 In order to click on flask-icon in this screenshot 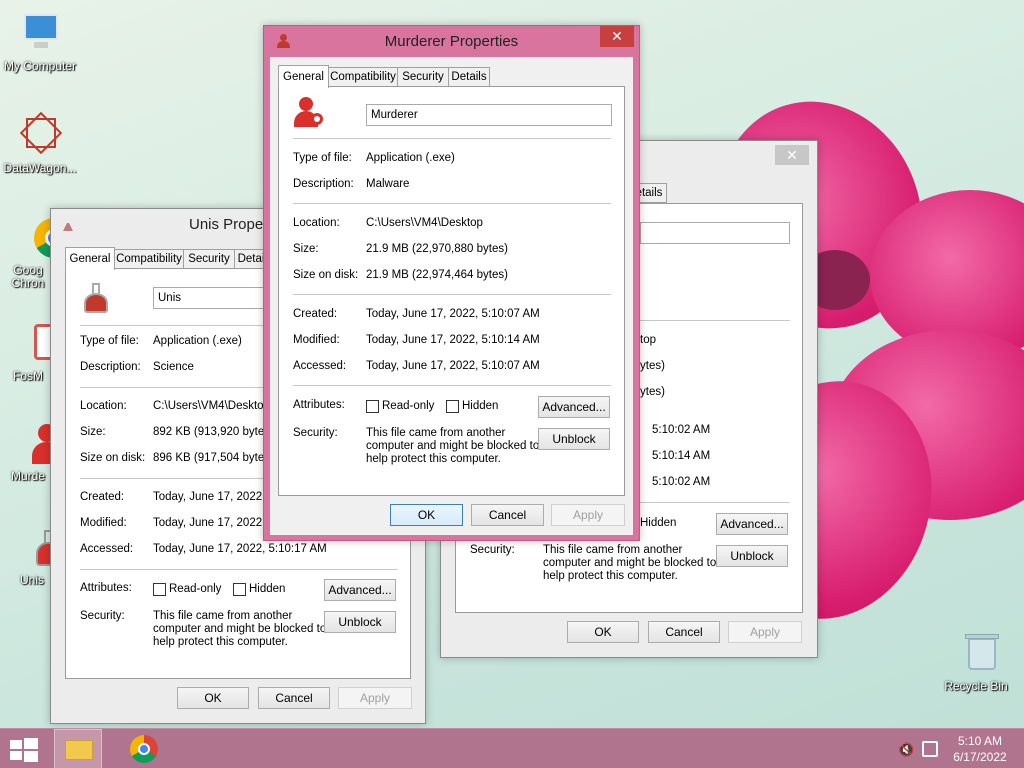, I will do `click(68, 224)`.